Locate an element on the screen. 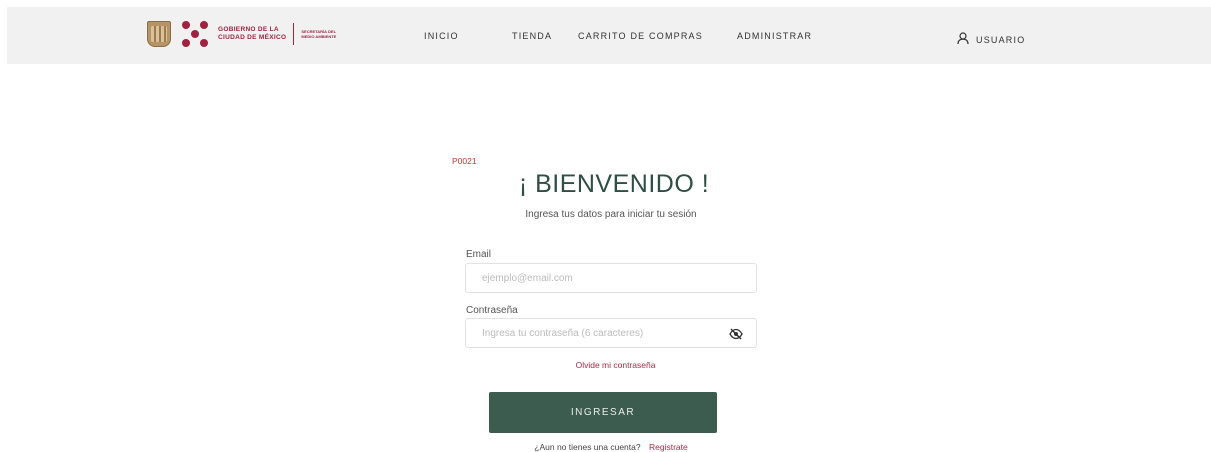  nav-carrito: CARRITO DE COMPRAS is located at coordinates (640, 36).